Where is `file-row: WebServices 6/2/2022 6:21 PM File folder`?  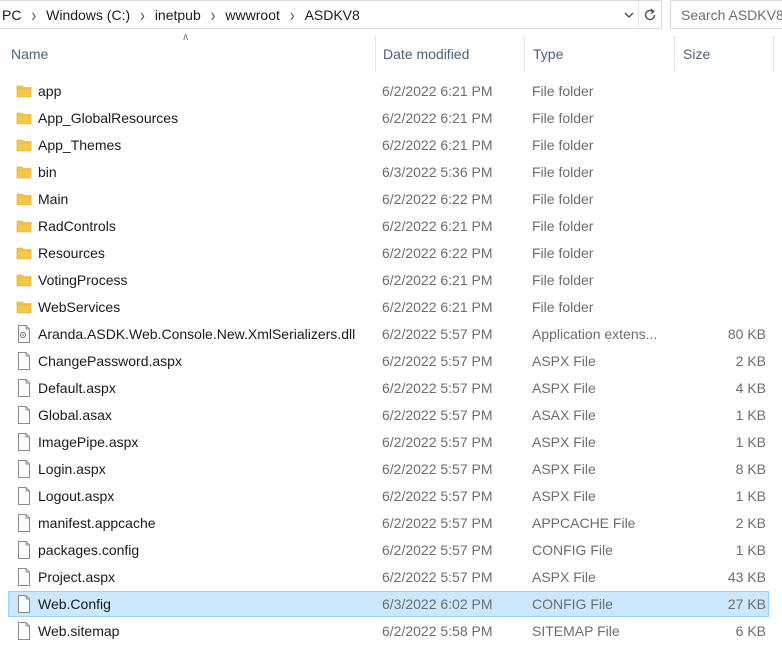
file-row: WebServices 6/2/2022 6:21 PM File folder is located at coordinates (388, 307).